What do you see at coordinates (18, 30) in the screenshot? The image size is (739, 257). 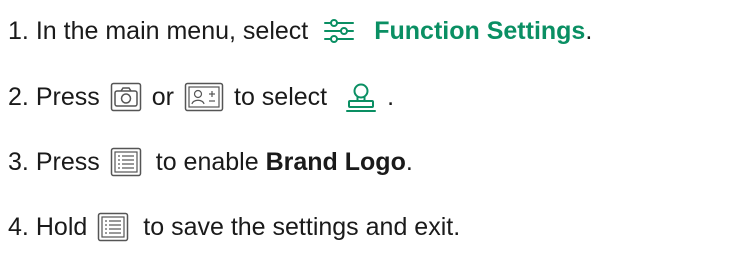 I see `step-number: 1.` at bounding box center [18, 30].